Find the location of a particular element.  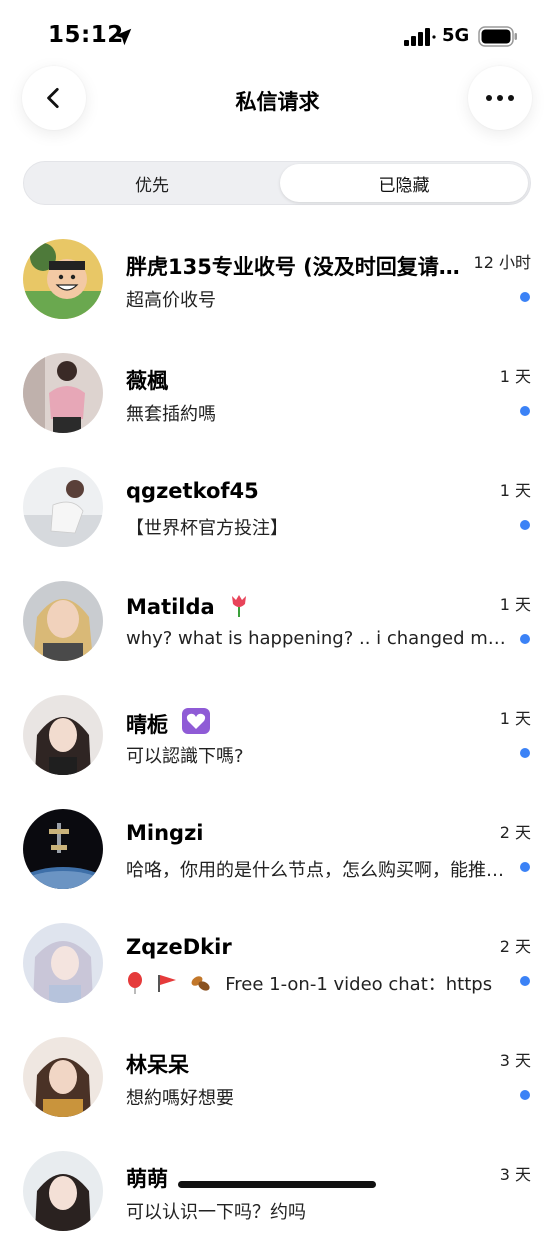

battery-icon is located at coordinates (497, 36).